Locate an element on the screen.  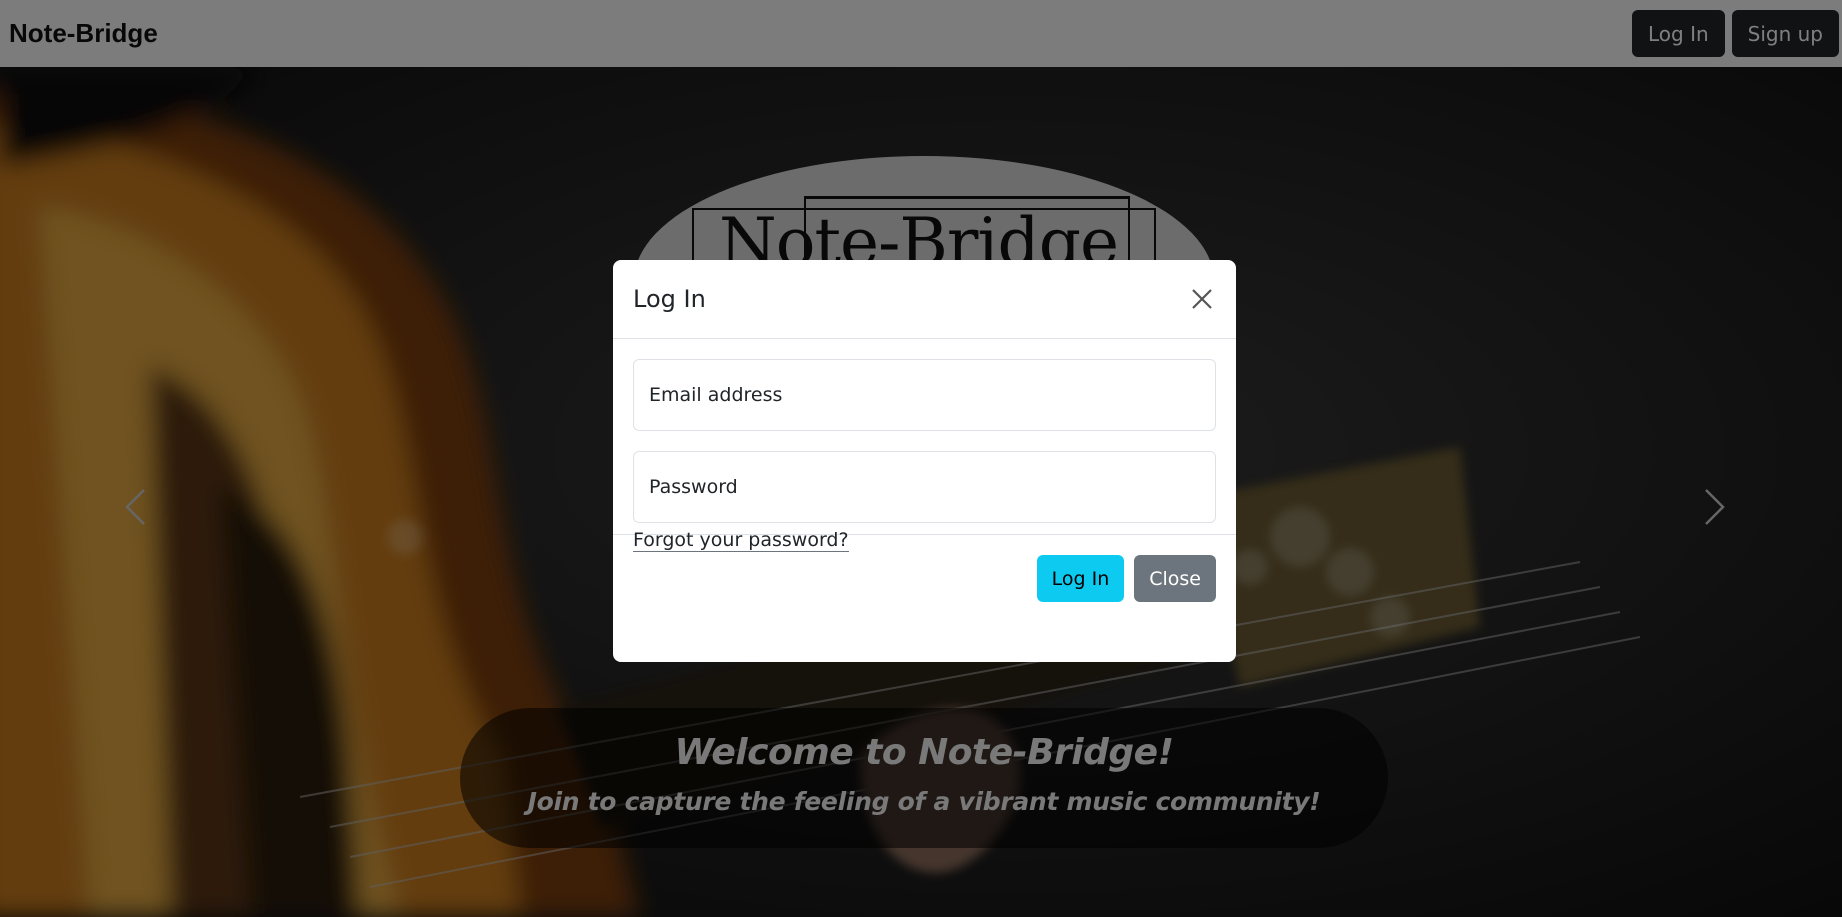
login-submit-button: Log In is located at coordinates (1080, 578).